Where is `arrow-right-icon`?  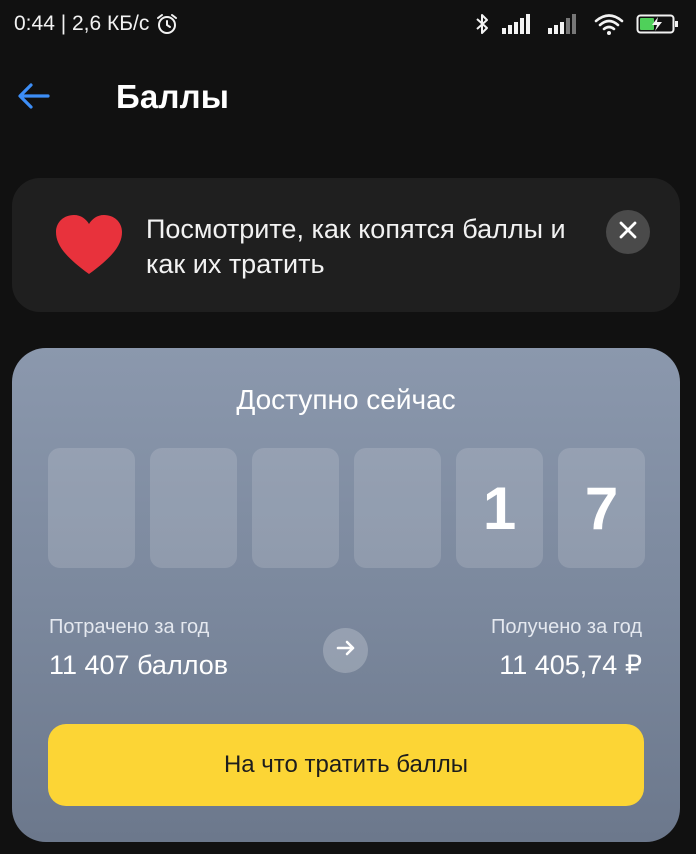
arrow-right-icon is located at coordinates (346, 650).